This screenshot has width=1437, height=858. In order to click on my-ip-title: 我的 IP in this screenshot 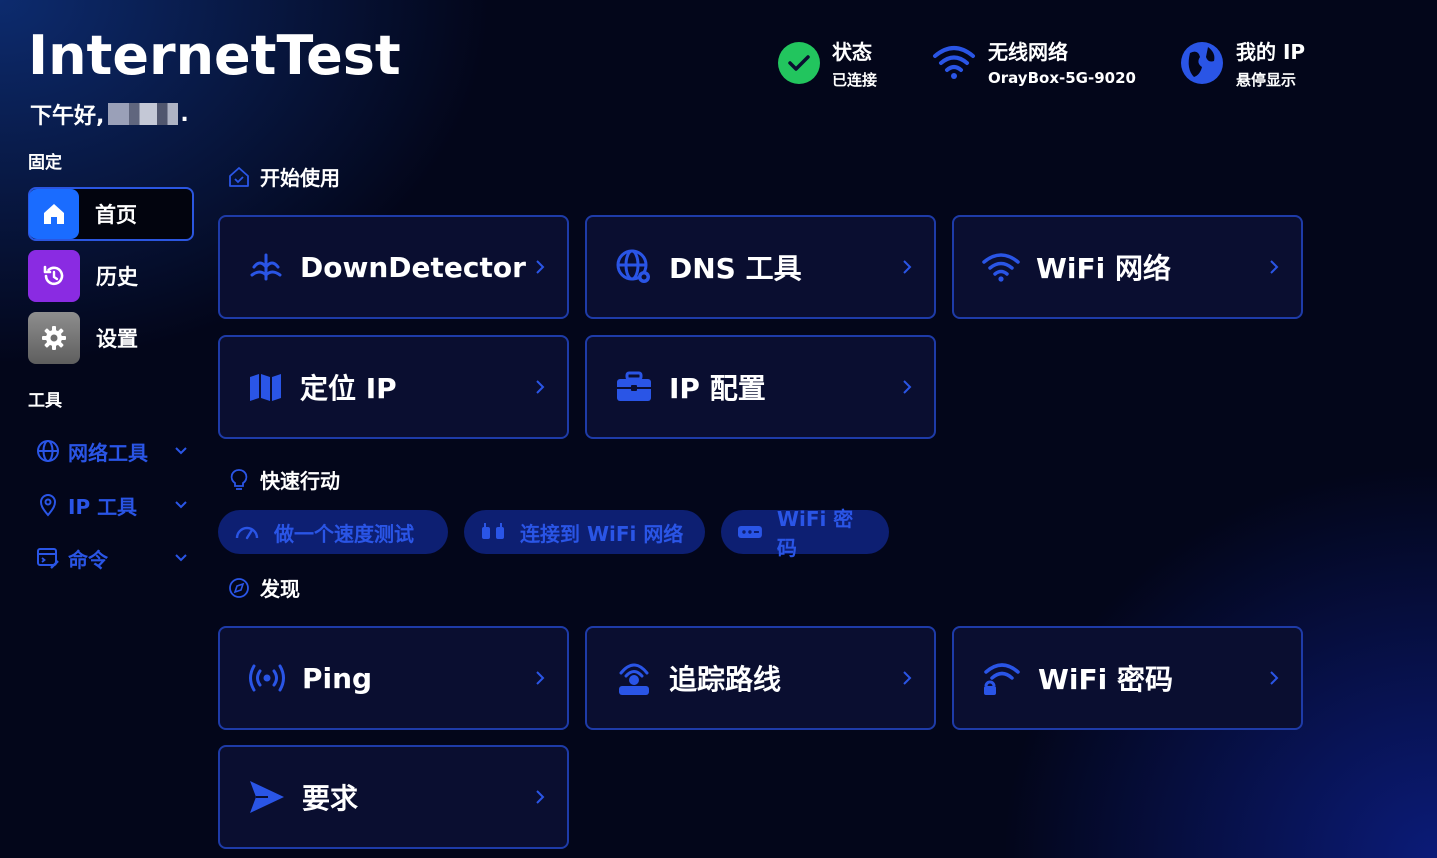, I will do `click(1271, 52)`.